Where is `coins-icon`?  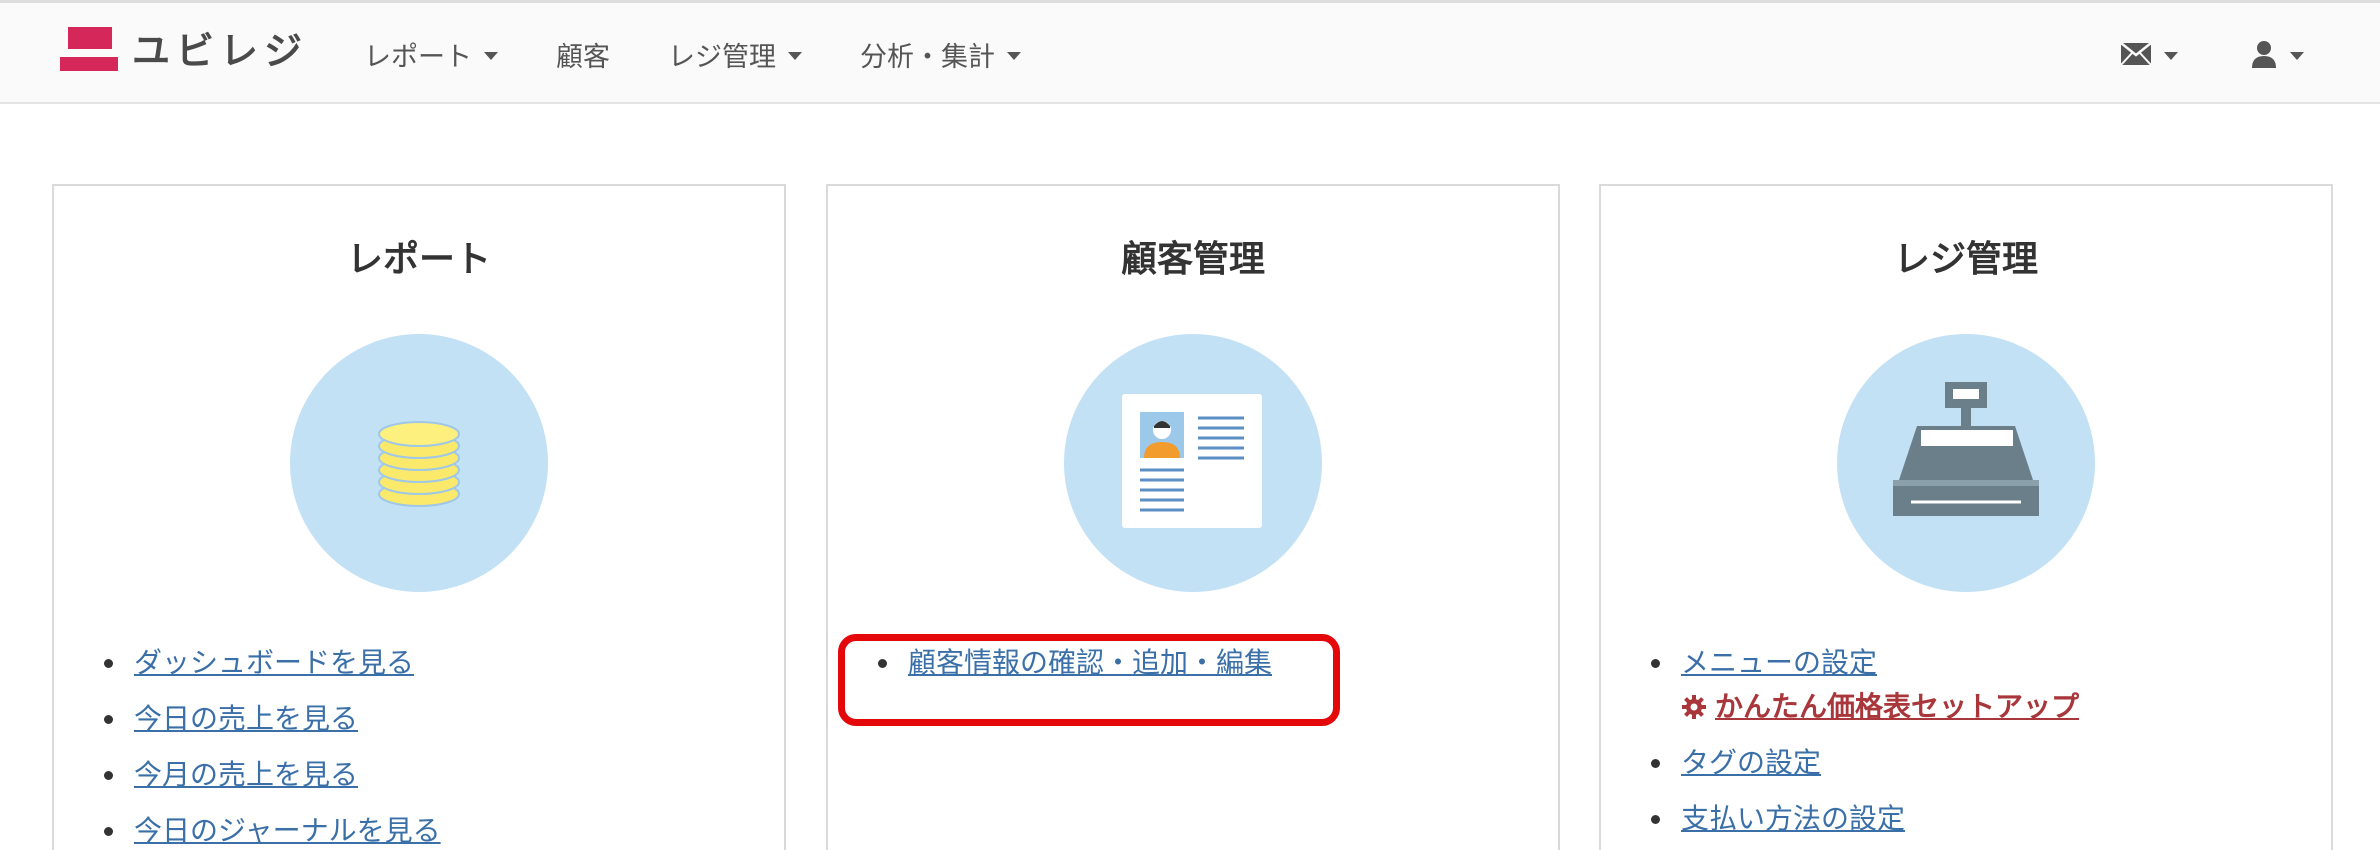 coins-icon is located at coordinates (419, 464).